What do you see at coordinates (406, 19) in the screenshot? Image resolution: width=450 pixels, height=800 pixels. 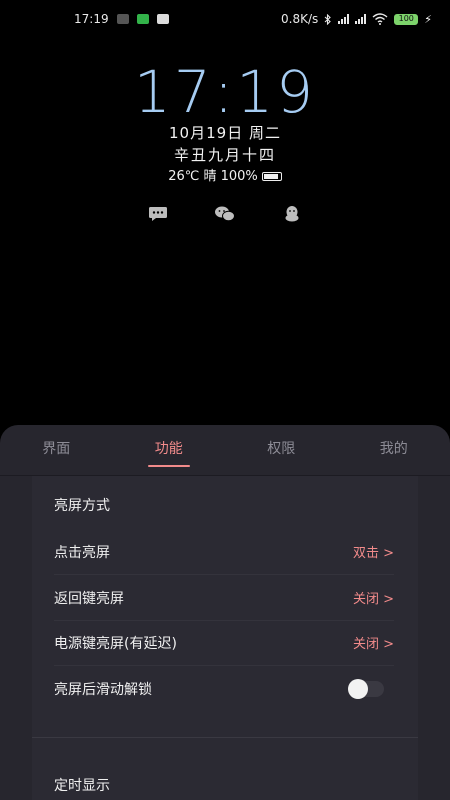 I see `battery-icon: 100` at bounding box center [406, 19].